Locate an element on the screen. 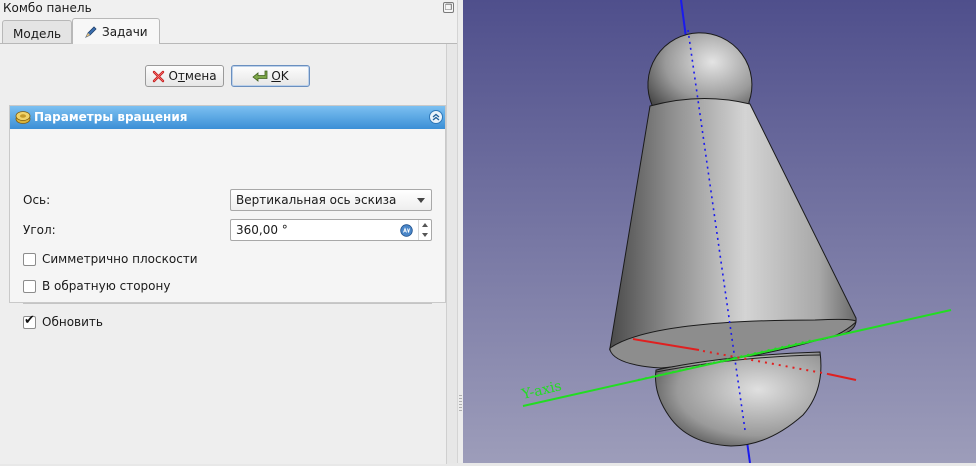 This screenshot has height=466, width=976. cancel-button: Отмена is located at coordinates (184, 76).